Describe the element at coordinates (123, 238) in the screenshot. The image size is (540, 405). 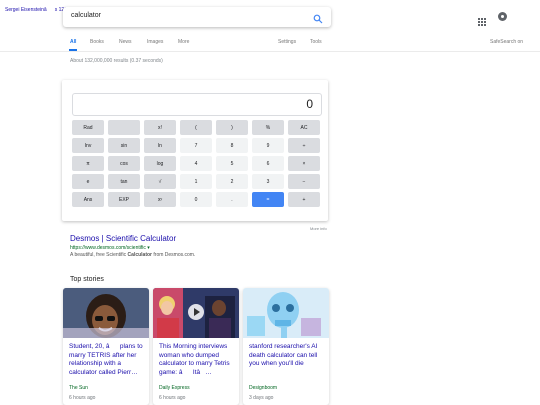
I see `result-title-link: Desmos | Scientific Calculator` at that location.